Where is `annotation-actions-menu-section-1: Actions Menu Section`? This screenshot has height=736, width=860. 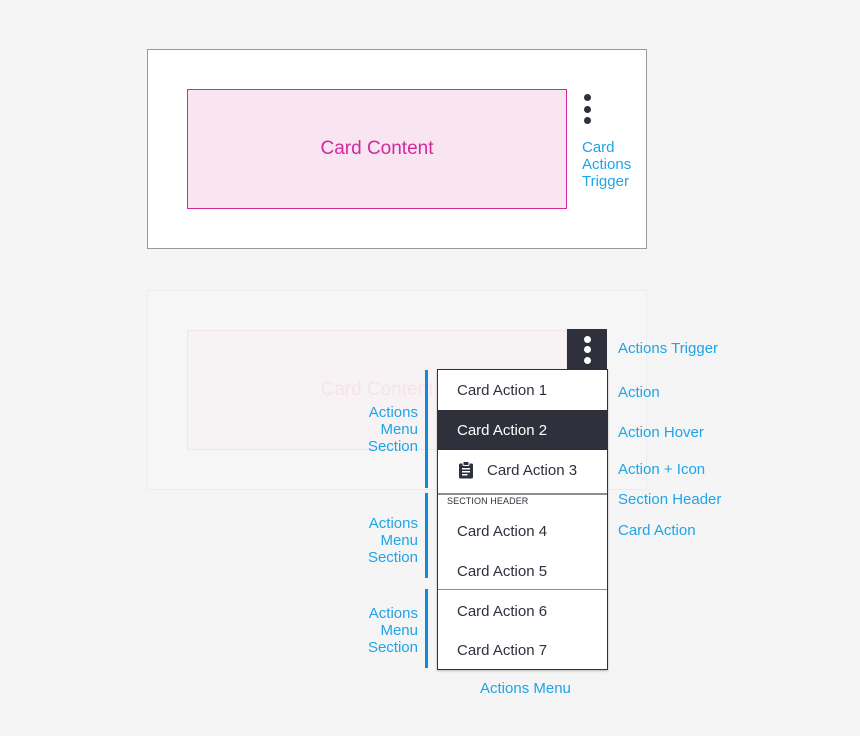
annotation-actions-menu-section-1: Actions Menu Section is located at coordinates (392, 429).